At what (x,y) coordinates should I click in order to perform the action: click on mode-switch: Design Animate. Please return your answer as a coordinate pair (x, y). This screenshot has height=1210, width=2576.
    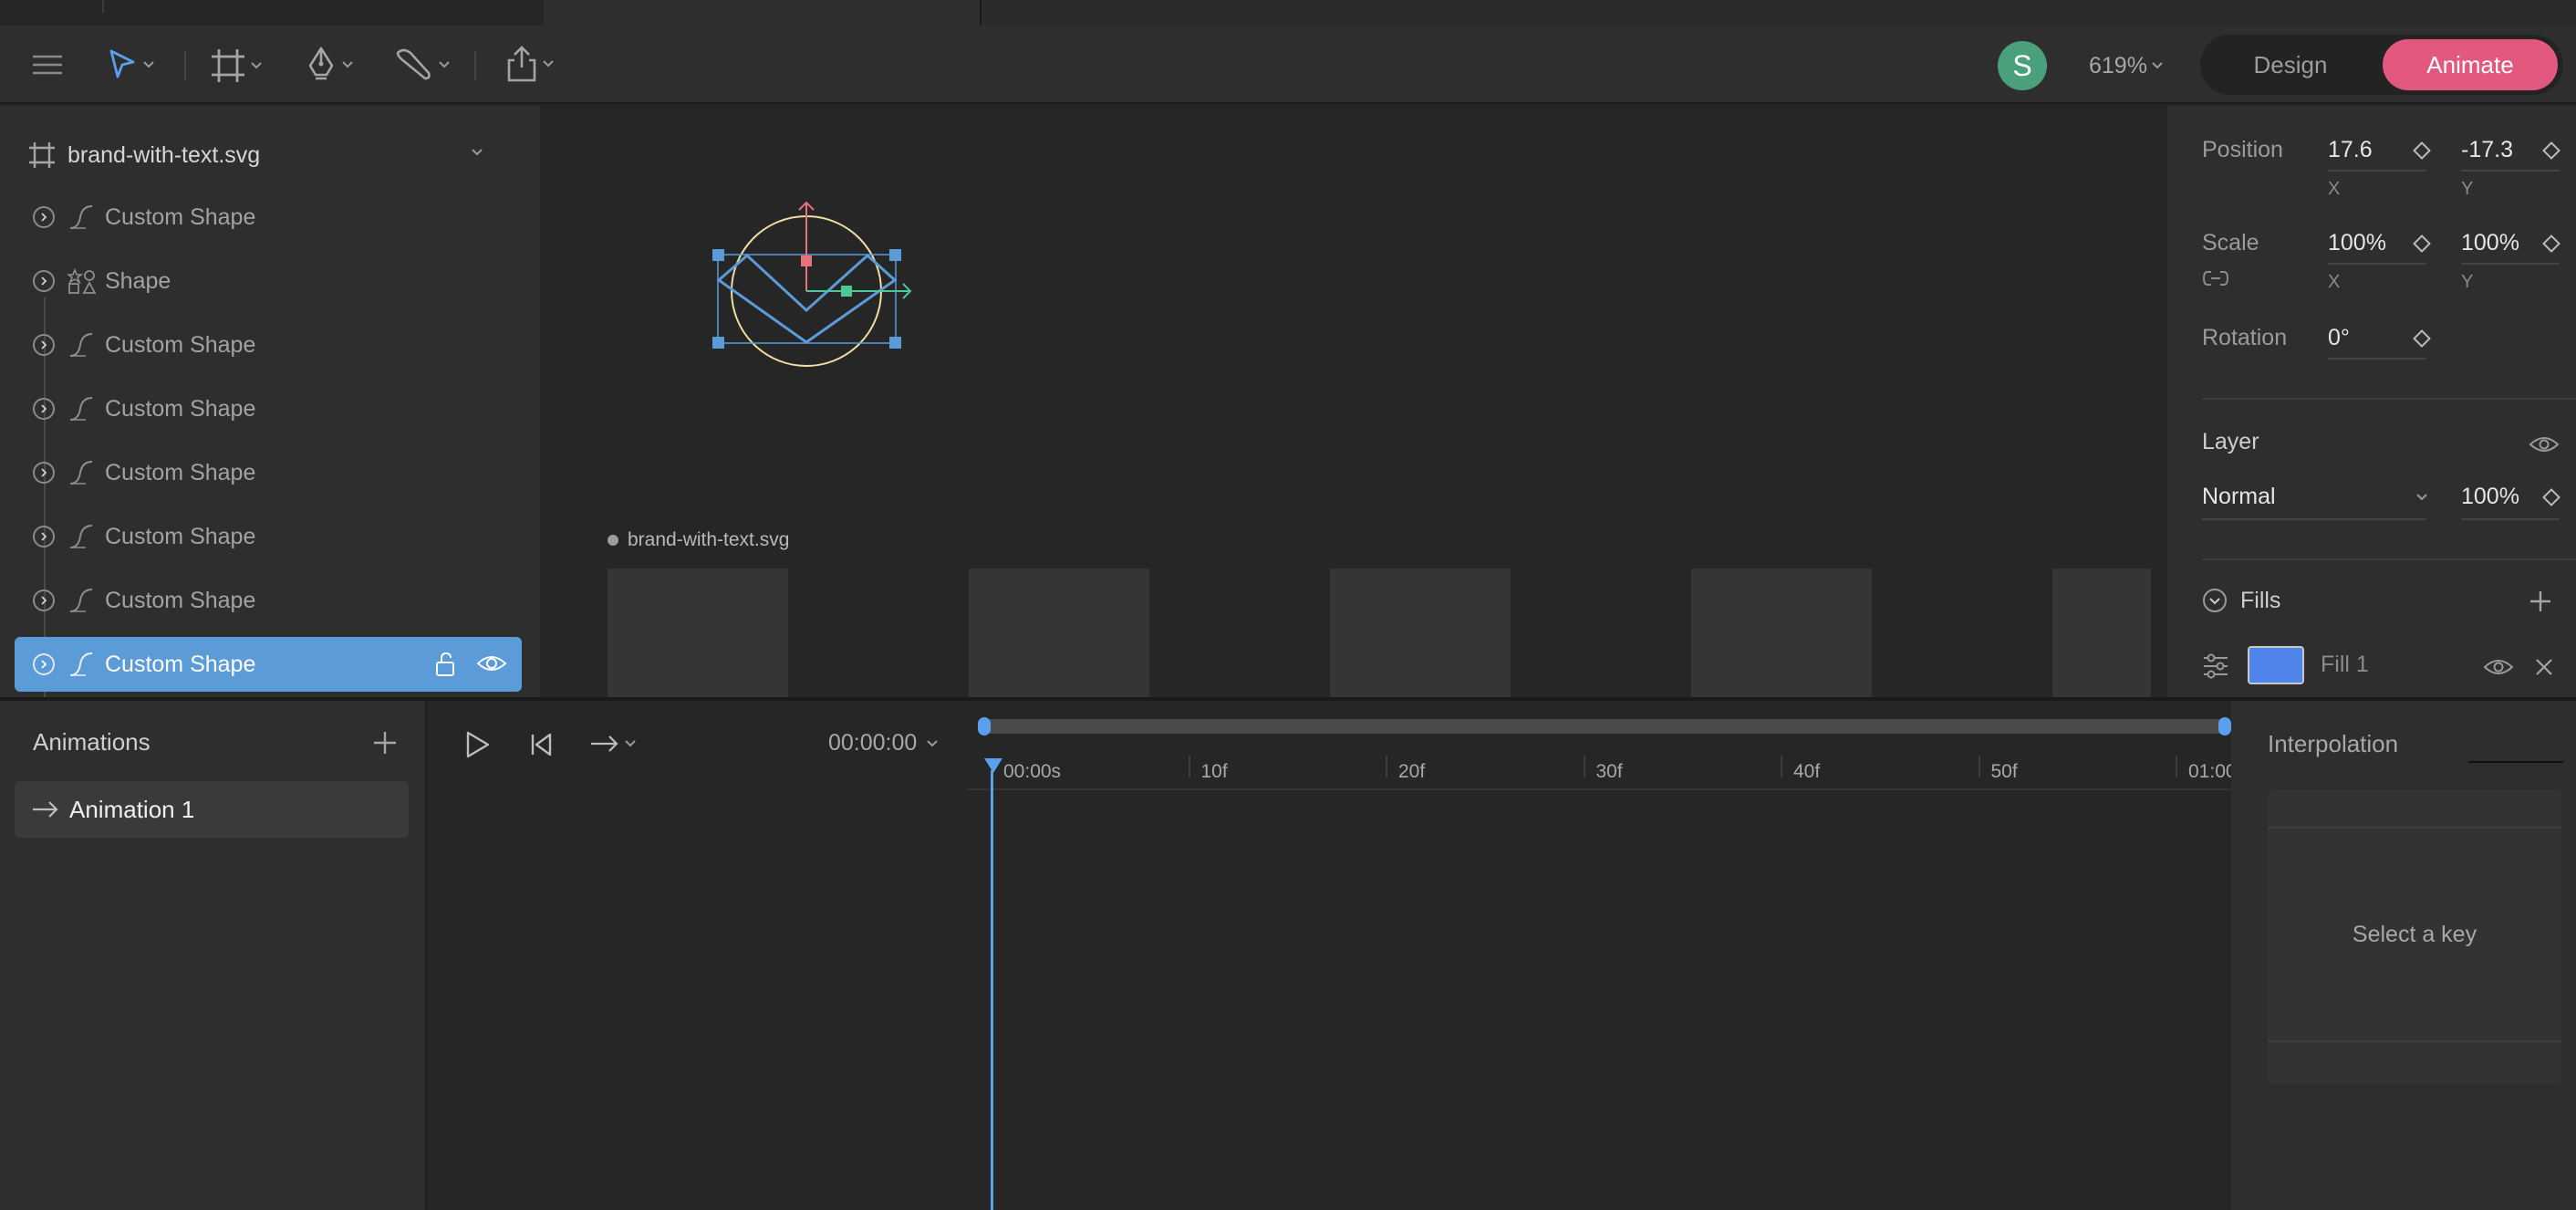
    Looking at the image, I should click on (2381, 65).